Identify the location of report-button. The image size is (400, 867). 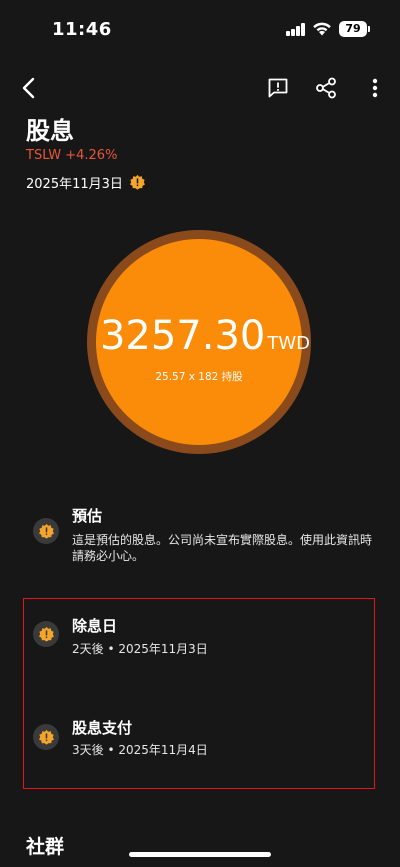
(278, 88).